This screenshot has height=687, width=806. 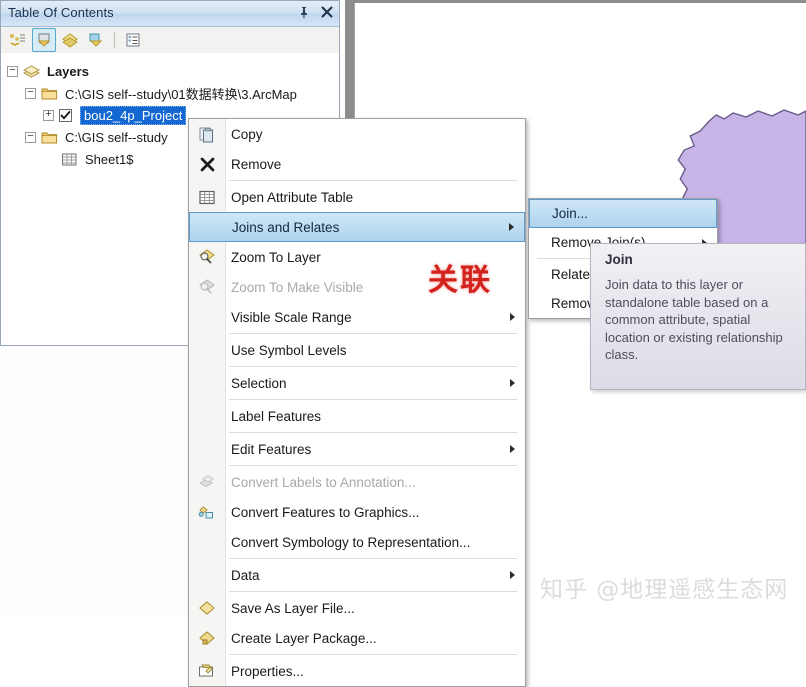 I want to click on toolbar-separator, so click(x=114, y=40).